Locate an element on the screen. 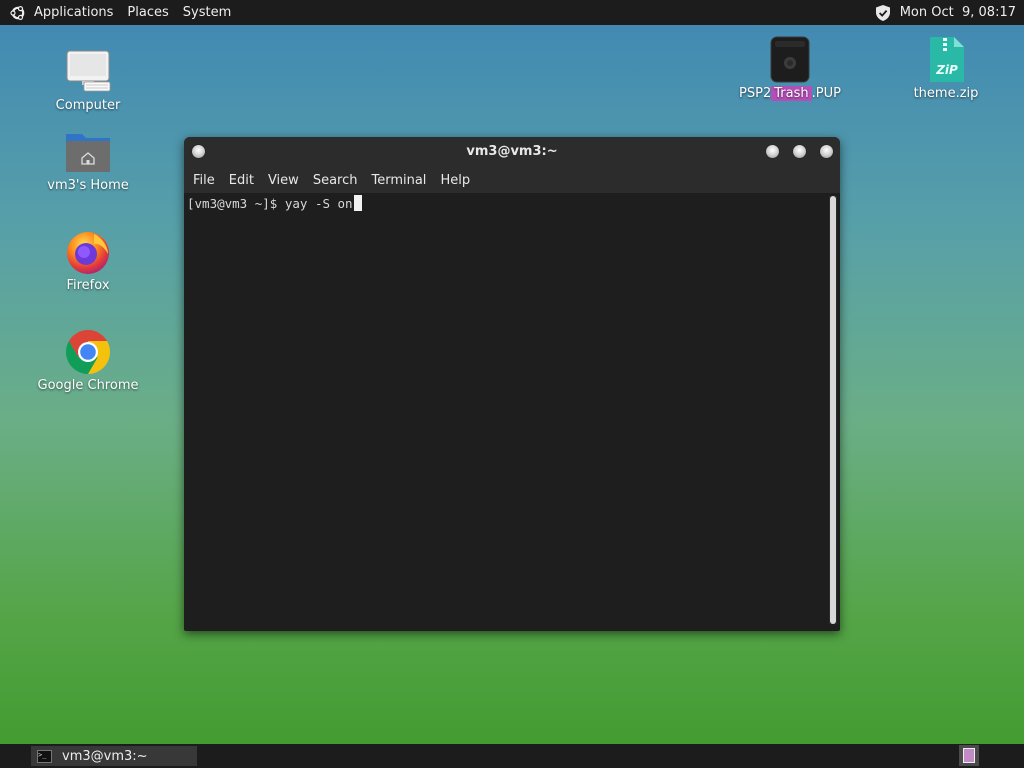  desktop-icon-label: Google Chrome is located at coordinates (88, 385).